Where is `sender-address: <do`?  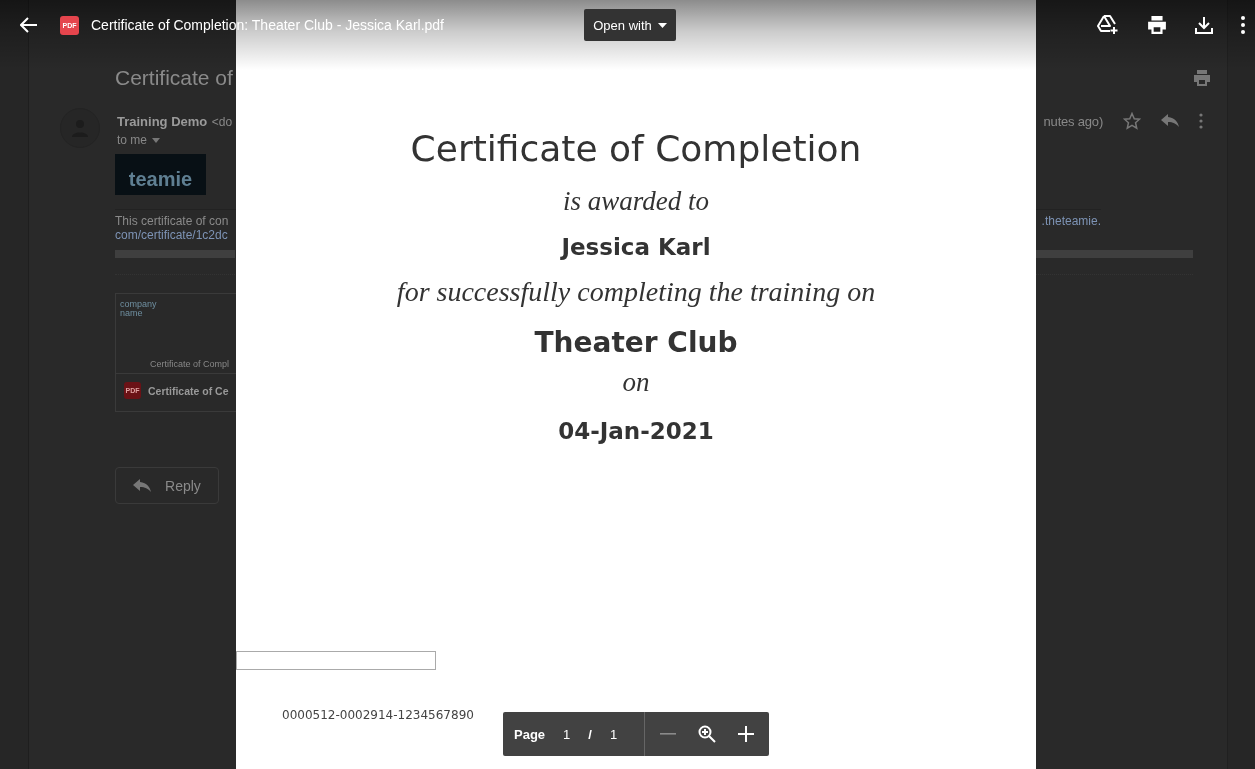 sender-address: <do is located at coordinates (222, 122).